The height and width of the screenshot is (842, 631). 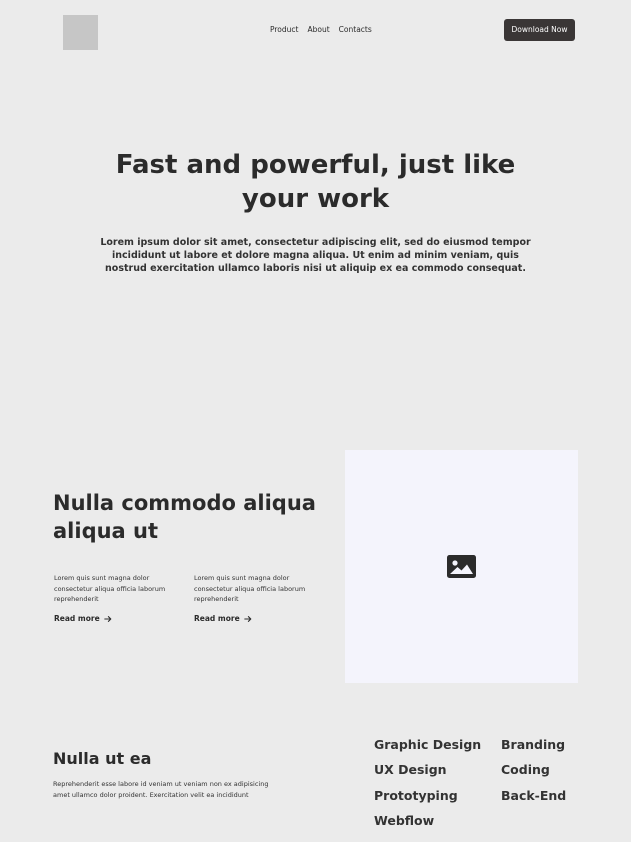 I want to click on nav-link-product: Product, so click(x=284, y=30).